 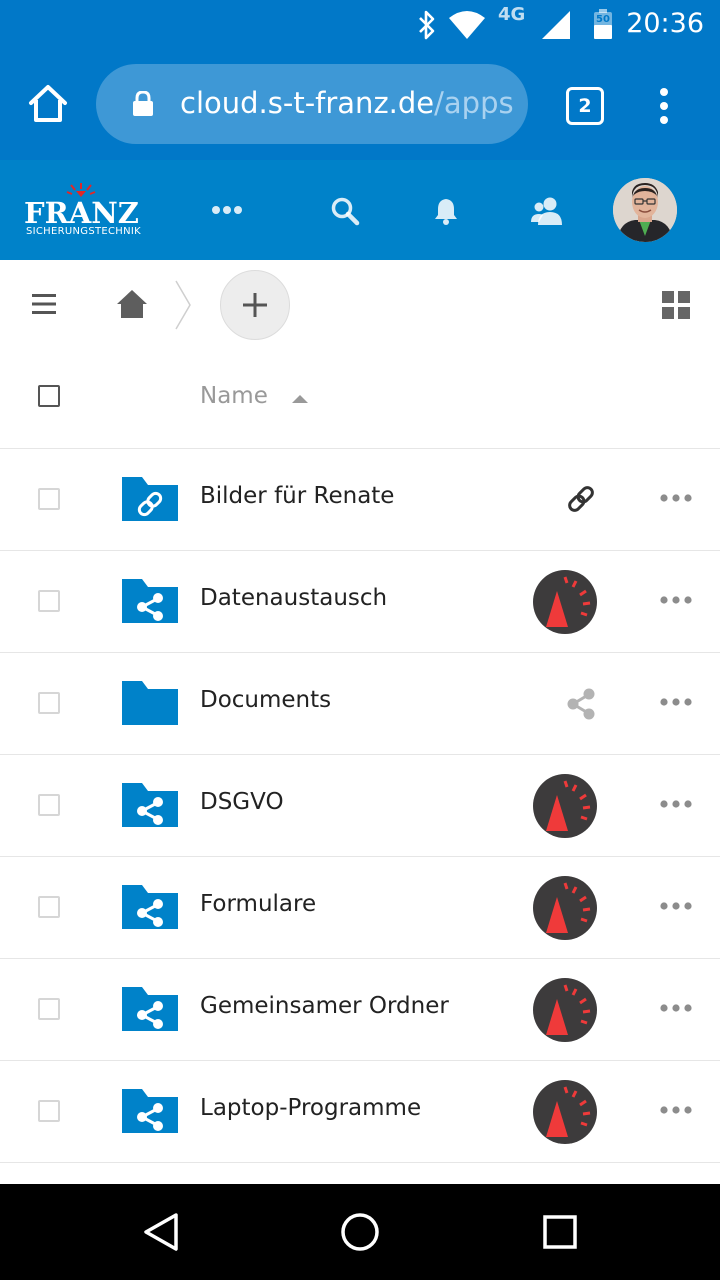 What do you see at coordinates (360, 25) in the screenshot?
I see `status-bar: 4G 50 20:36` at bounding box center [360, 25].